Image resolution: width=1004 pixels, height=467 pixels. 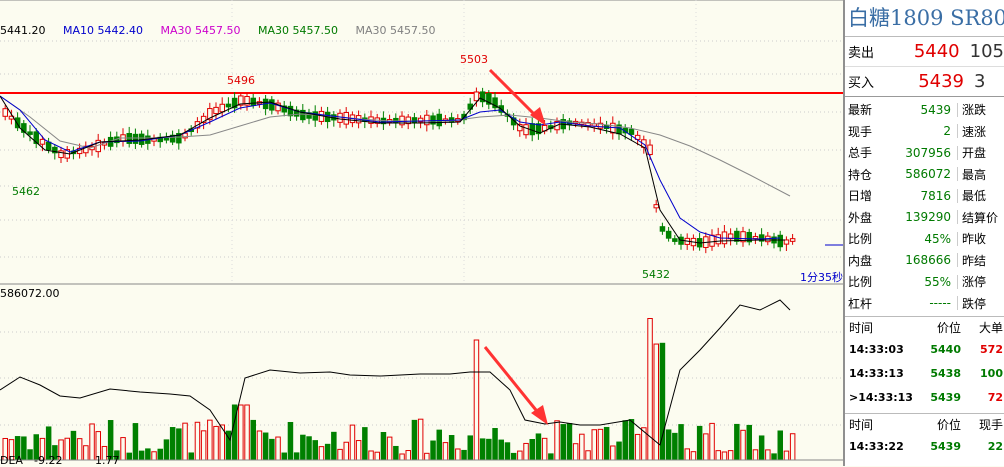 I want to click on stat-label: 总手, so click(x=860, y=153).